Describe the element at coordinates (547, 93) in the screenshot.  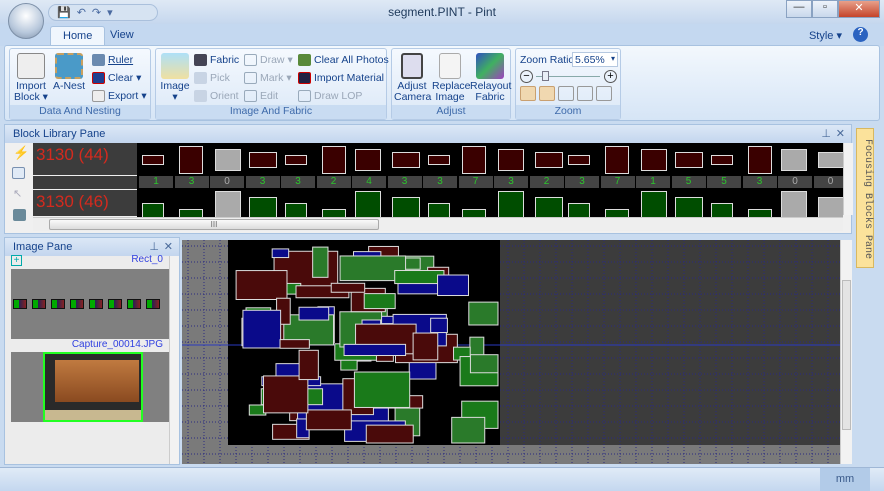
I see `zoom-out-window-icon` at that location.